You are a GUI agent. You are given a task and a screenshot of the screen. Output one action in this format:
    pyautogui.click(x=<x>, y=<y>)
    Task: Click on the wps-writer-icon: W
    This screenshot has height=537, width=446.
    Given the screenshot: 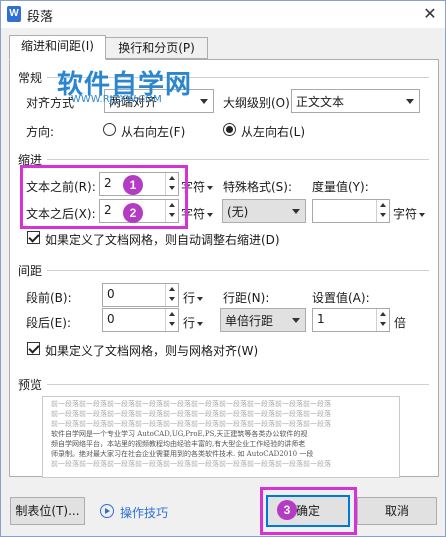 What is the action you would take?
    pyautogui.click(x=14, y=14)
    